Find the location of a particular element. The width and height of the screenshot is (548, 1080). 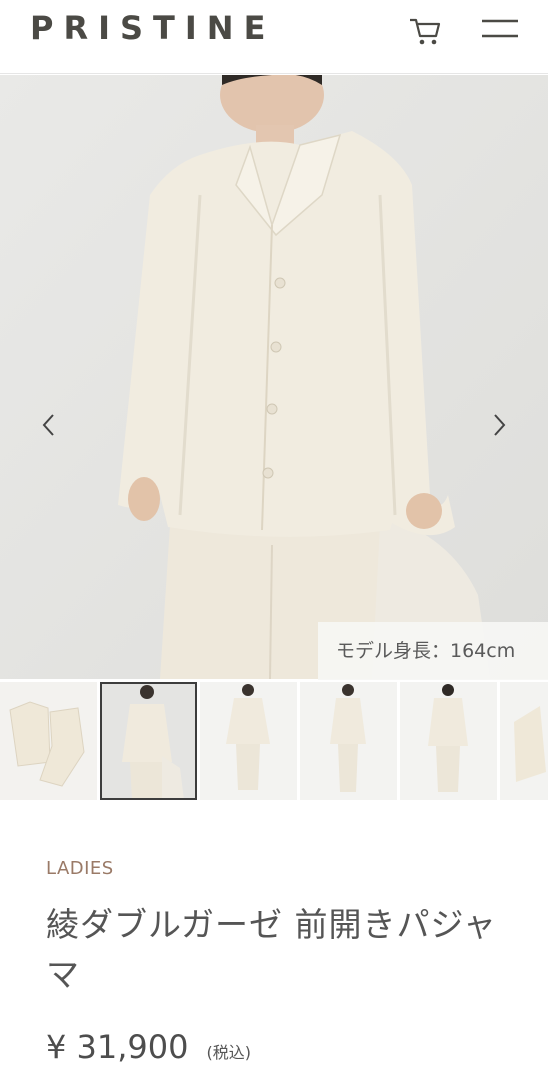

tax-included-label: (税込) is located at coordinates (229, 1052).